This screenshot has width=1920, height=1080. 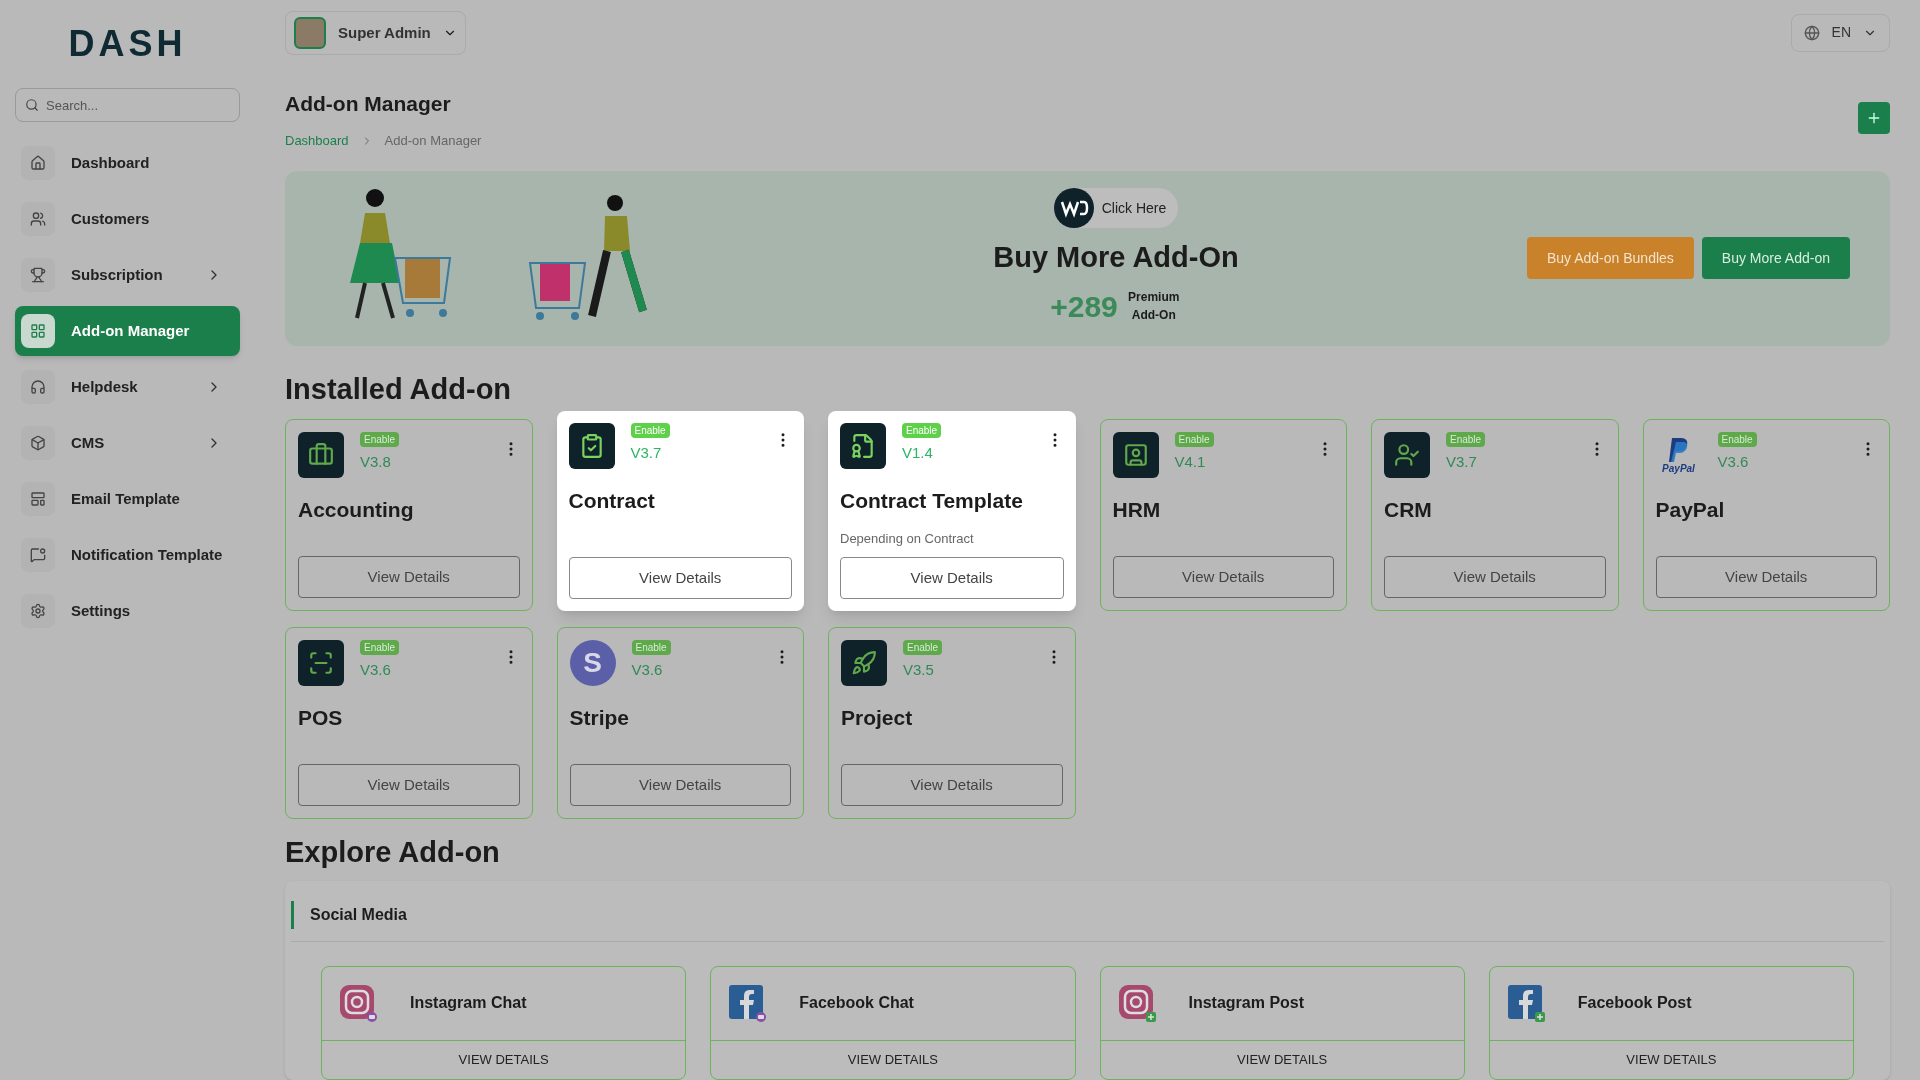 What do you see at coordinates (591, 446) in the screenshot?
I see `clipboard-check-icon` at bounding box center [591, 446].